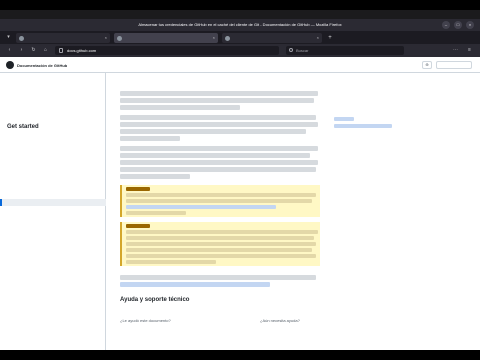  What do you see at coordinates (155, 300) in the screenshot?
I see `help-heading: Ayuda y soporte técnico` at bounding box center [155, 300].